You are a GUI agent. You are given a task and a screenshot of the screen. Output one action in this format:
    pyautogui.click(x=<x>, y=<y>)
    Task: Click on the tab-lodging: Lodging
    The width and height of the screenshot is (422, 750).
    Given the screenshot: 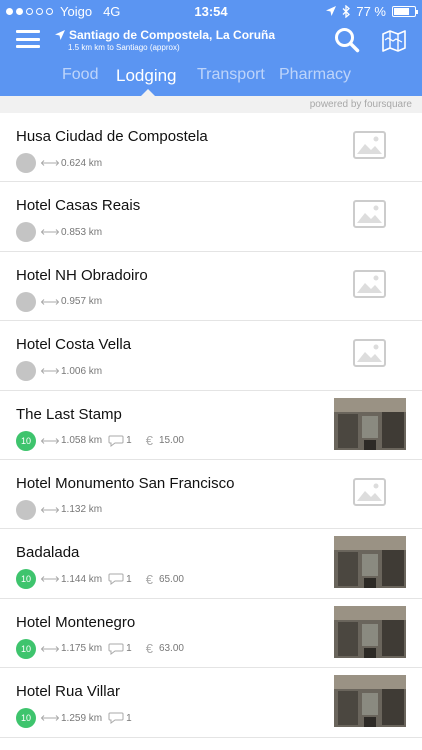 What is the action you would take?
    pyautogui.click(x=146, y=76)
    